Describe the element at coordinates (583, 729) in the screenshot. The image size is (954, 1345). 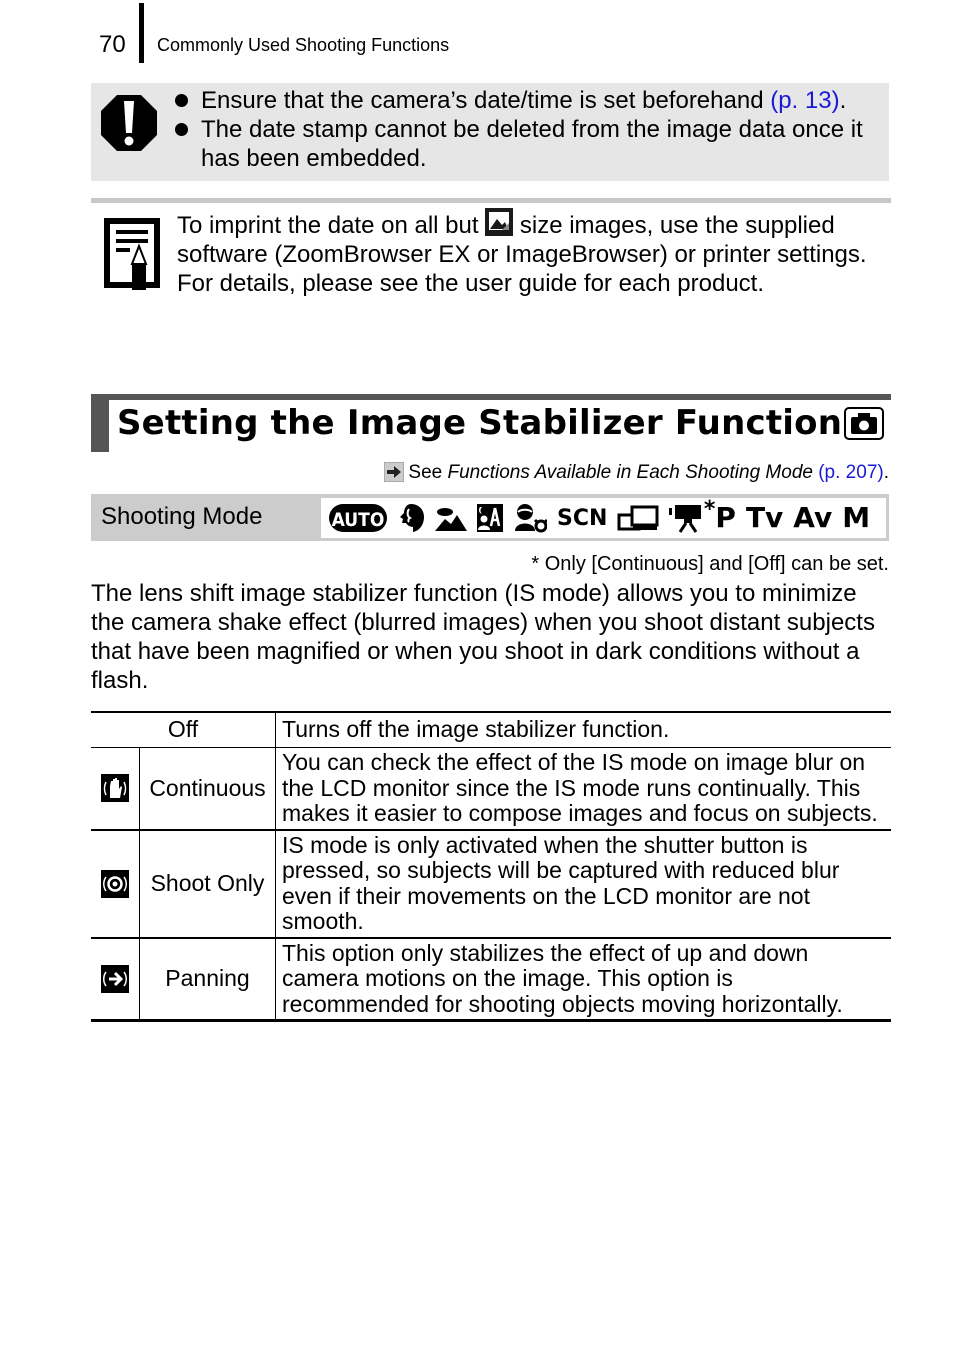
I see `mode-description: Turns off the image stabilizer function.` at that location.